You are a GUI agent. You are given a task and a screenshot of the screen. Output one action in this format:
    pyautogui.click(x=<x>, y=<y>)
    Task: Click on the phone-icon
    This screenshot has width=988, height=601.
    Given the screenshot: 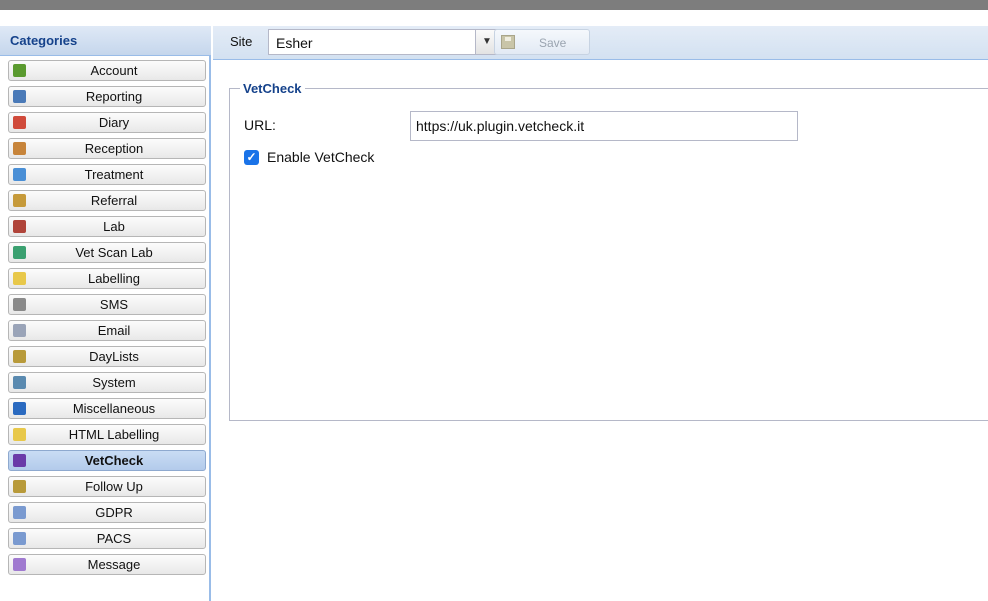 What is the action you would take?
    pyautogui.click(x=19, y=304)
    